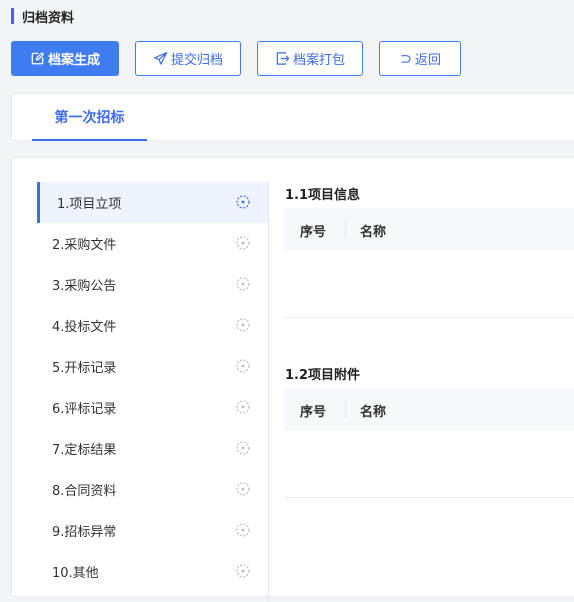 This screenshot has height=602, width=574. I want to click on nav-item-label: 2.采购文件, so click(84, 245).